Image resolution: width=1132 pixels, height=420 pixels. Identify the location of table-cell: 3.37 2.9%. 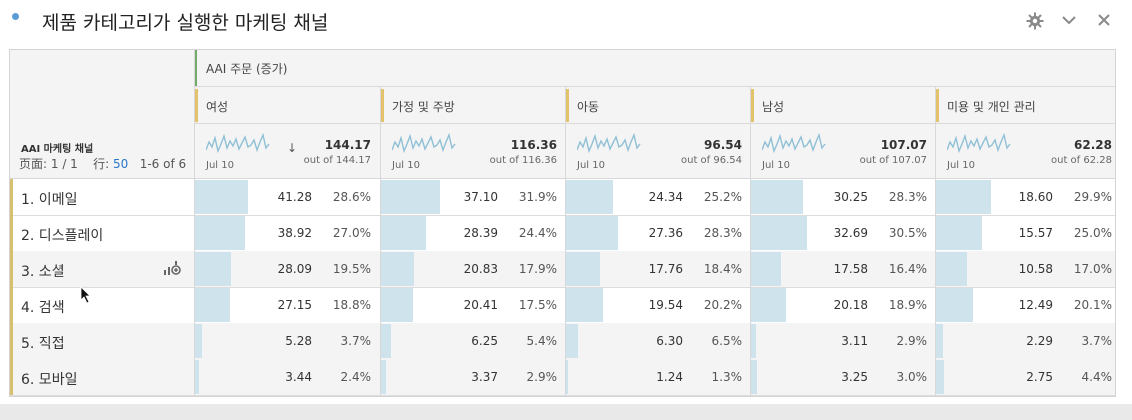
(473, 377).